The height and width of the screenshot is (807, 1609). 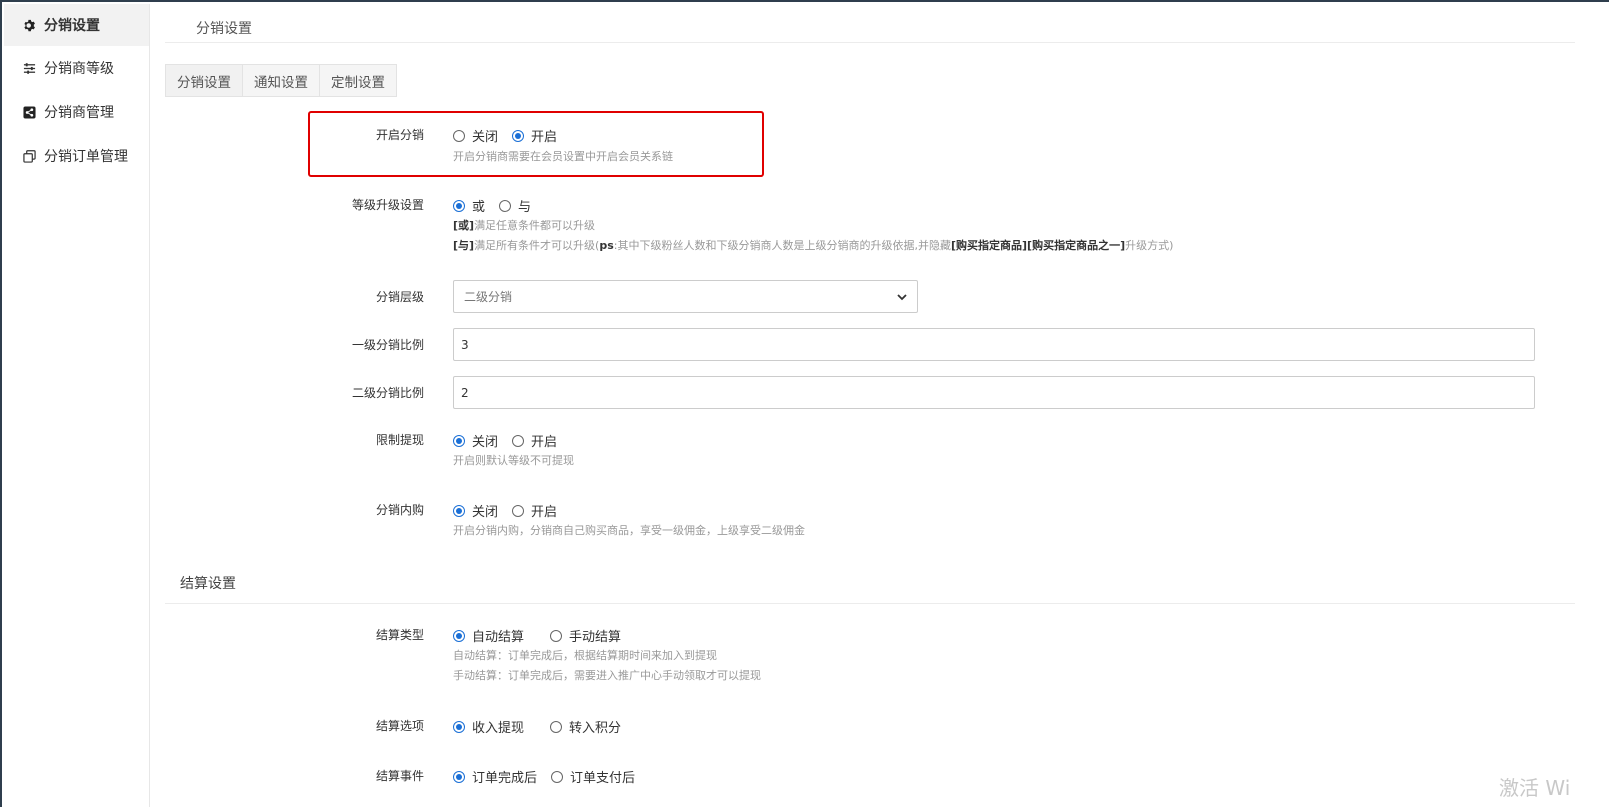 I want to click on form-label: 分销内购, so click(x=399, y=510).